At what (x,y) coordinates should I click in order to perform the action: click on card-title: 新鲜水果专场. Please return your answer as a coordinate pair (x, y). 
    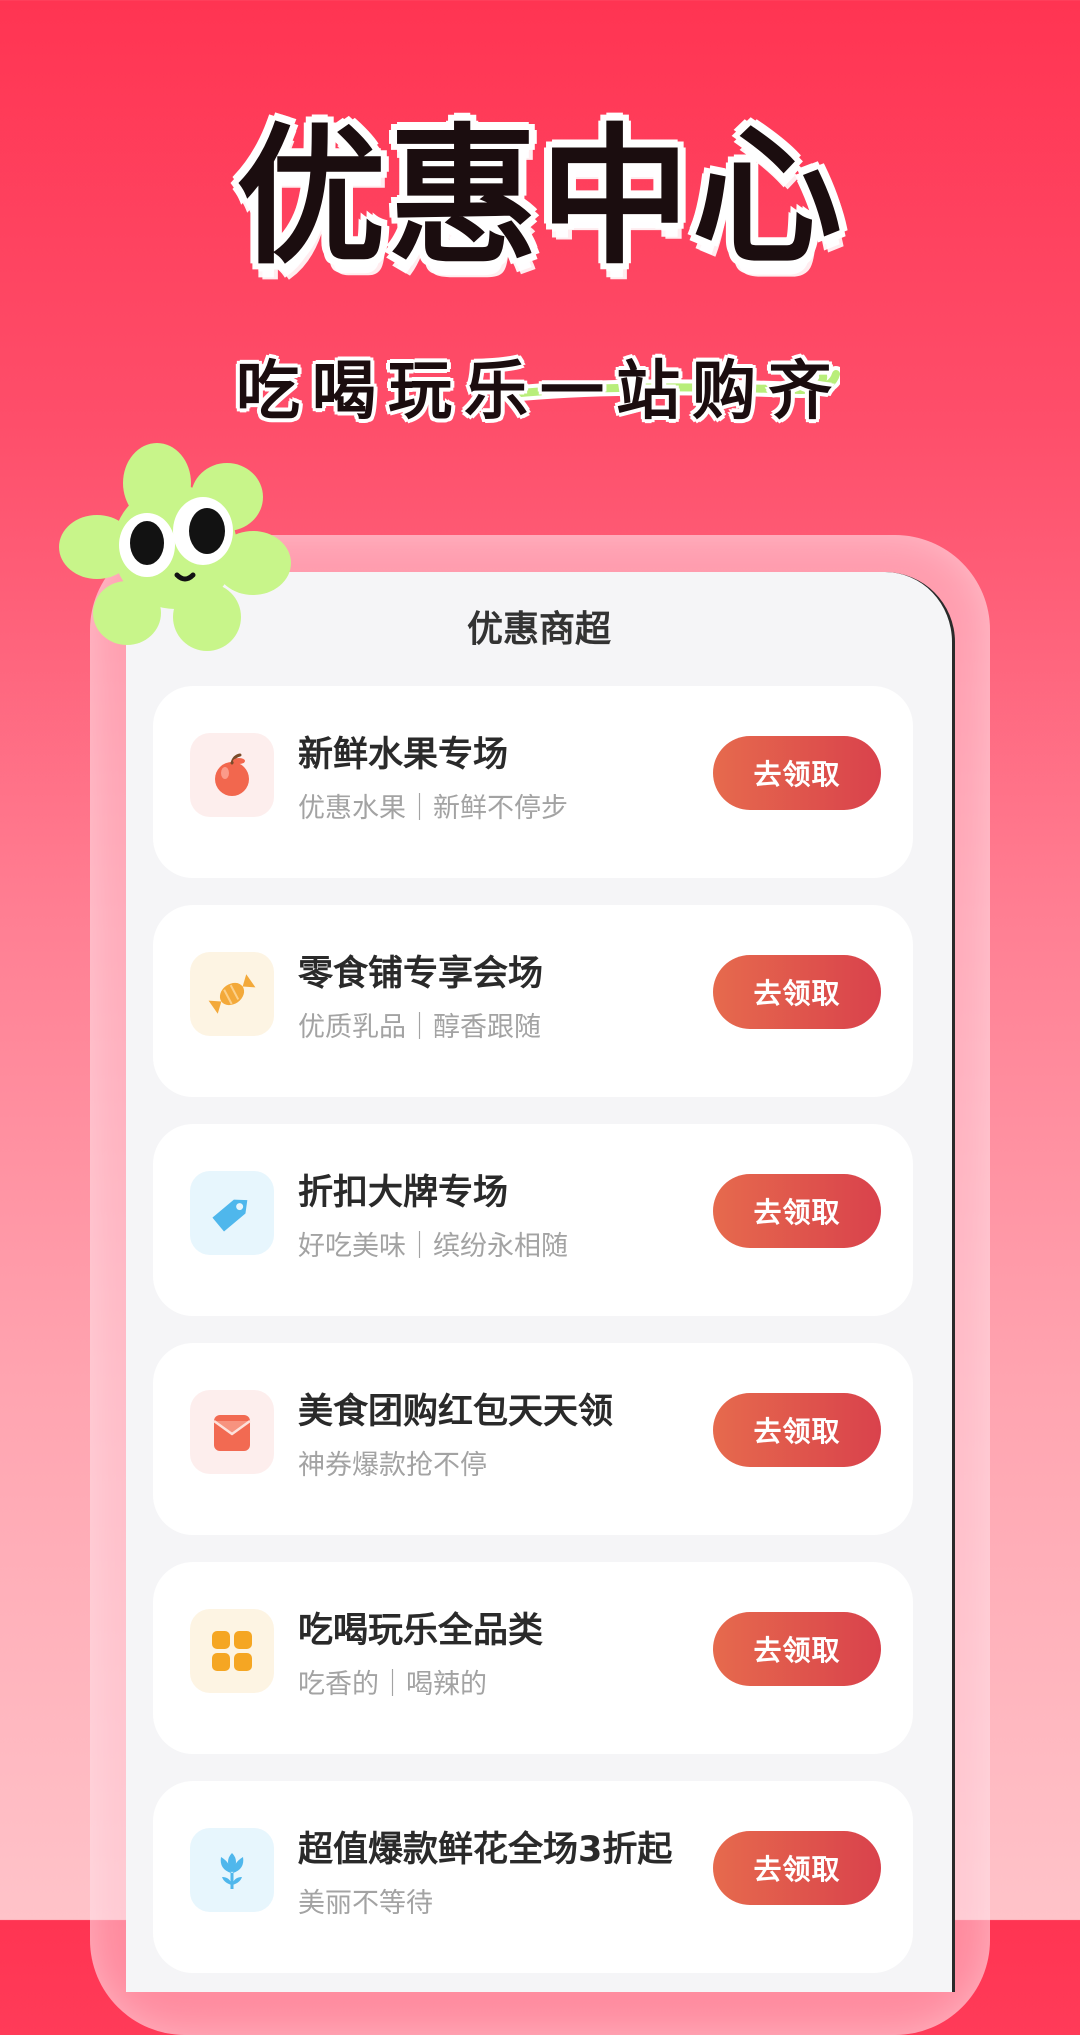
    Looking at the image, I should click on (403, 755).